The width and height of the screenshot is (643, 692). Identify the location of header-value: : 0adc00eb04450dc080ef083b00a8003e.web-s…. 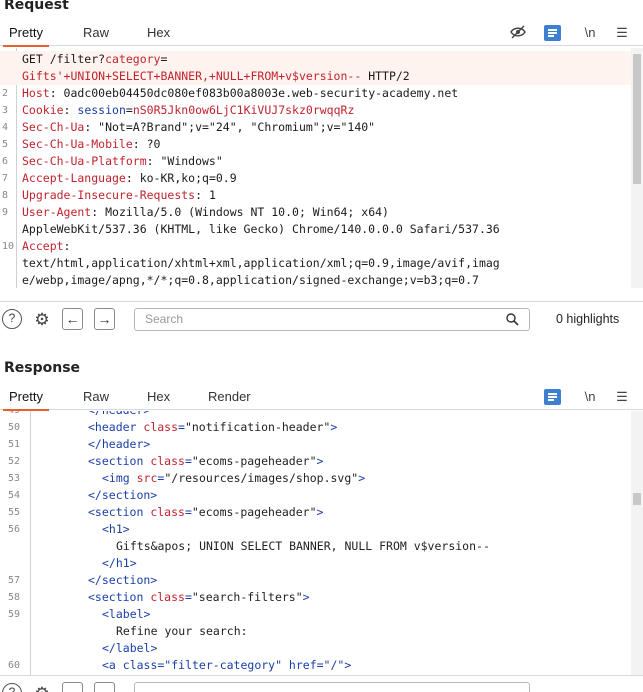
(254, 93).